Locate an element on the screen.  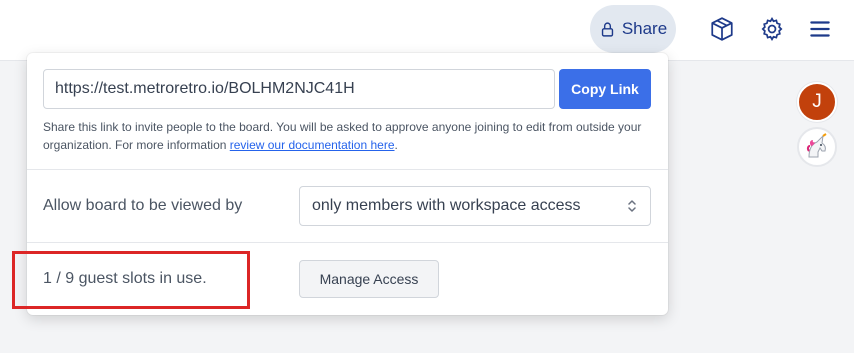
unicorn-avatar is located at coordinates (817, 147).